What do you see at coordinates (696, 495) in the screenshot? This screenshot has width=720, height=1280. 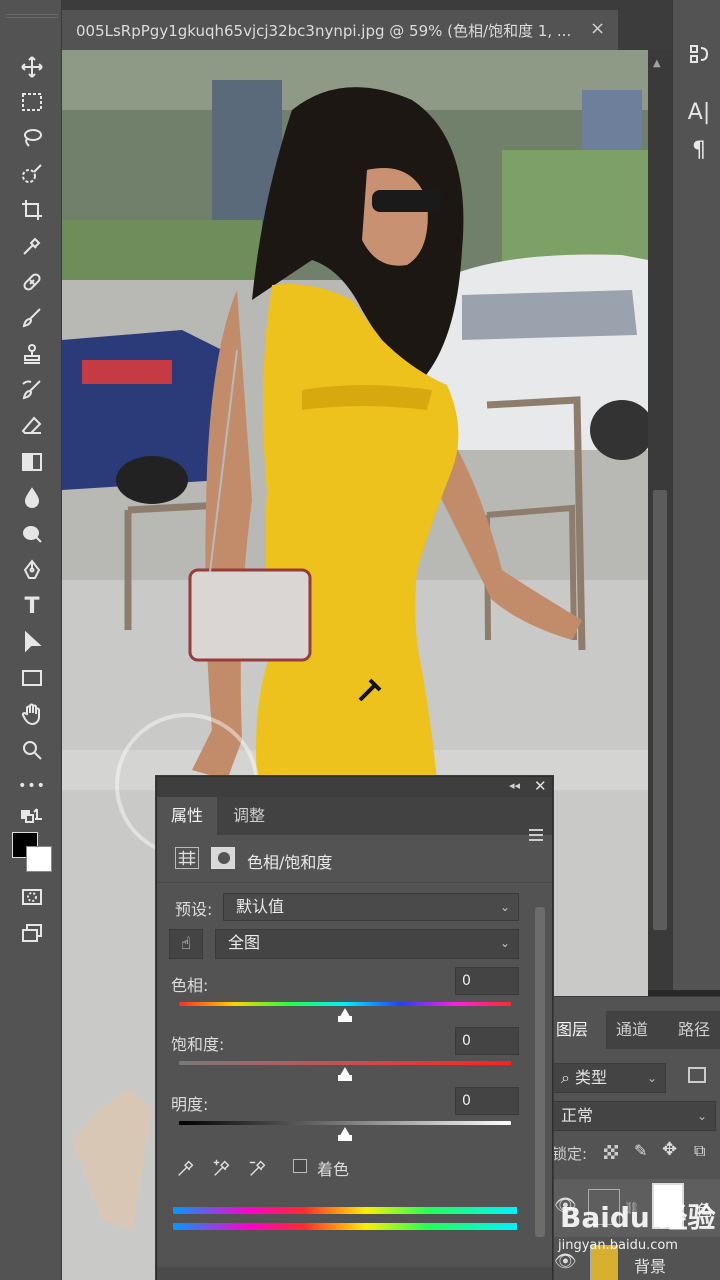 I see `right-panel-strip: A| ¶` at bounding box center [696, 495].